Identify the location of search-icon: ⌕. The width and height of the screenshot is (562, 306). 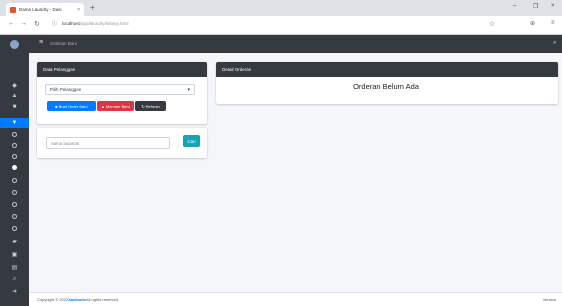
(14, 279).